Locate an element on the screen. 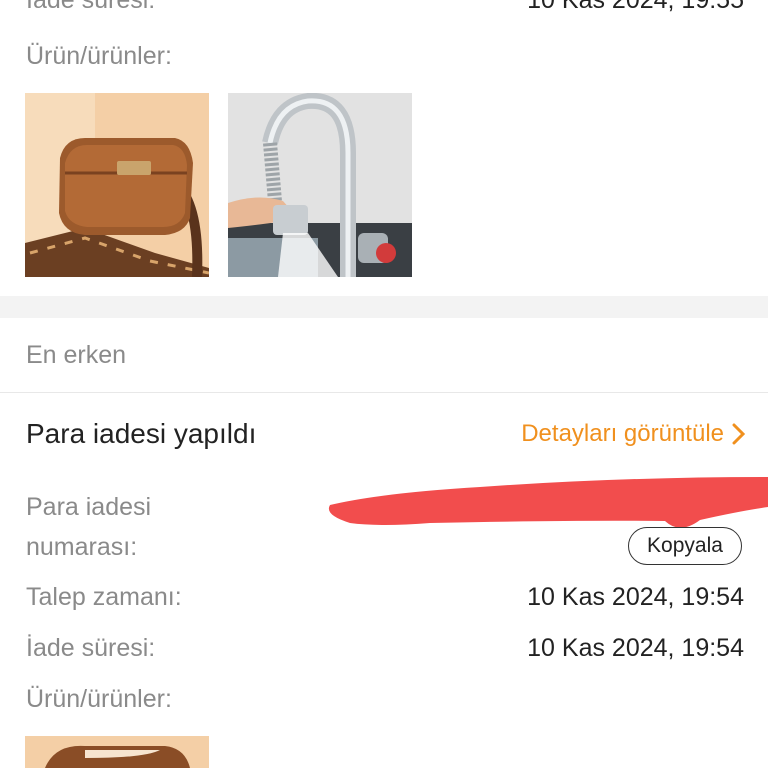  chevron-right-icon is located at coordinates (739, 434).